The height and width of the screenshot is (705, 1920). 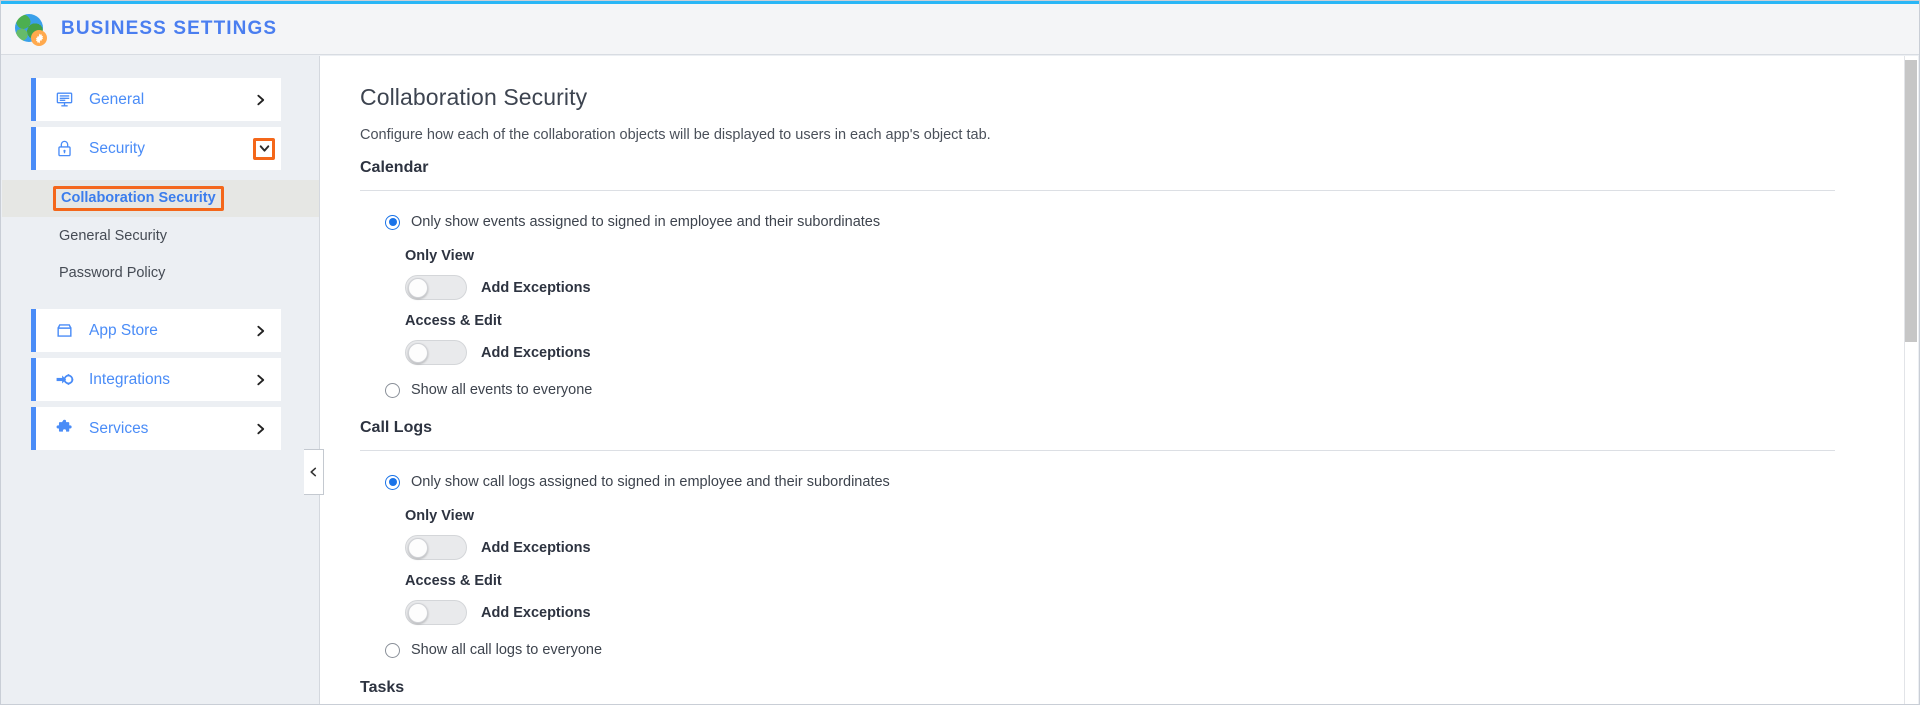 I want to click on section-tasks: Tasks, so click(x=1105, y=691).